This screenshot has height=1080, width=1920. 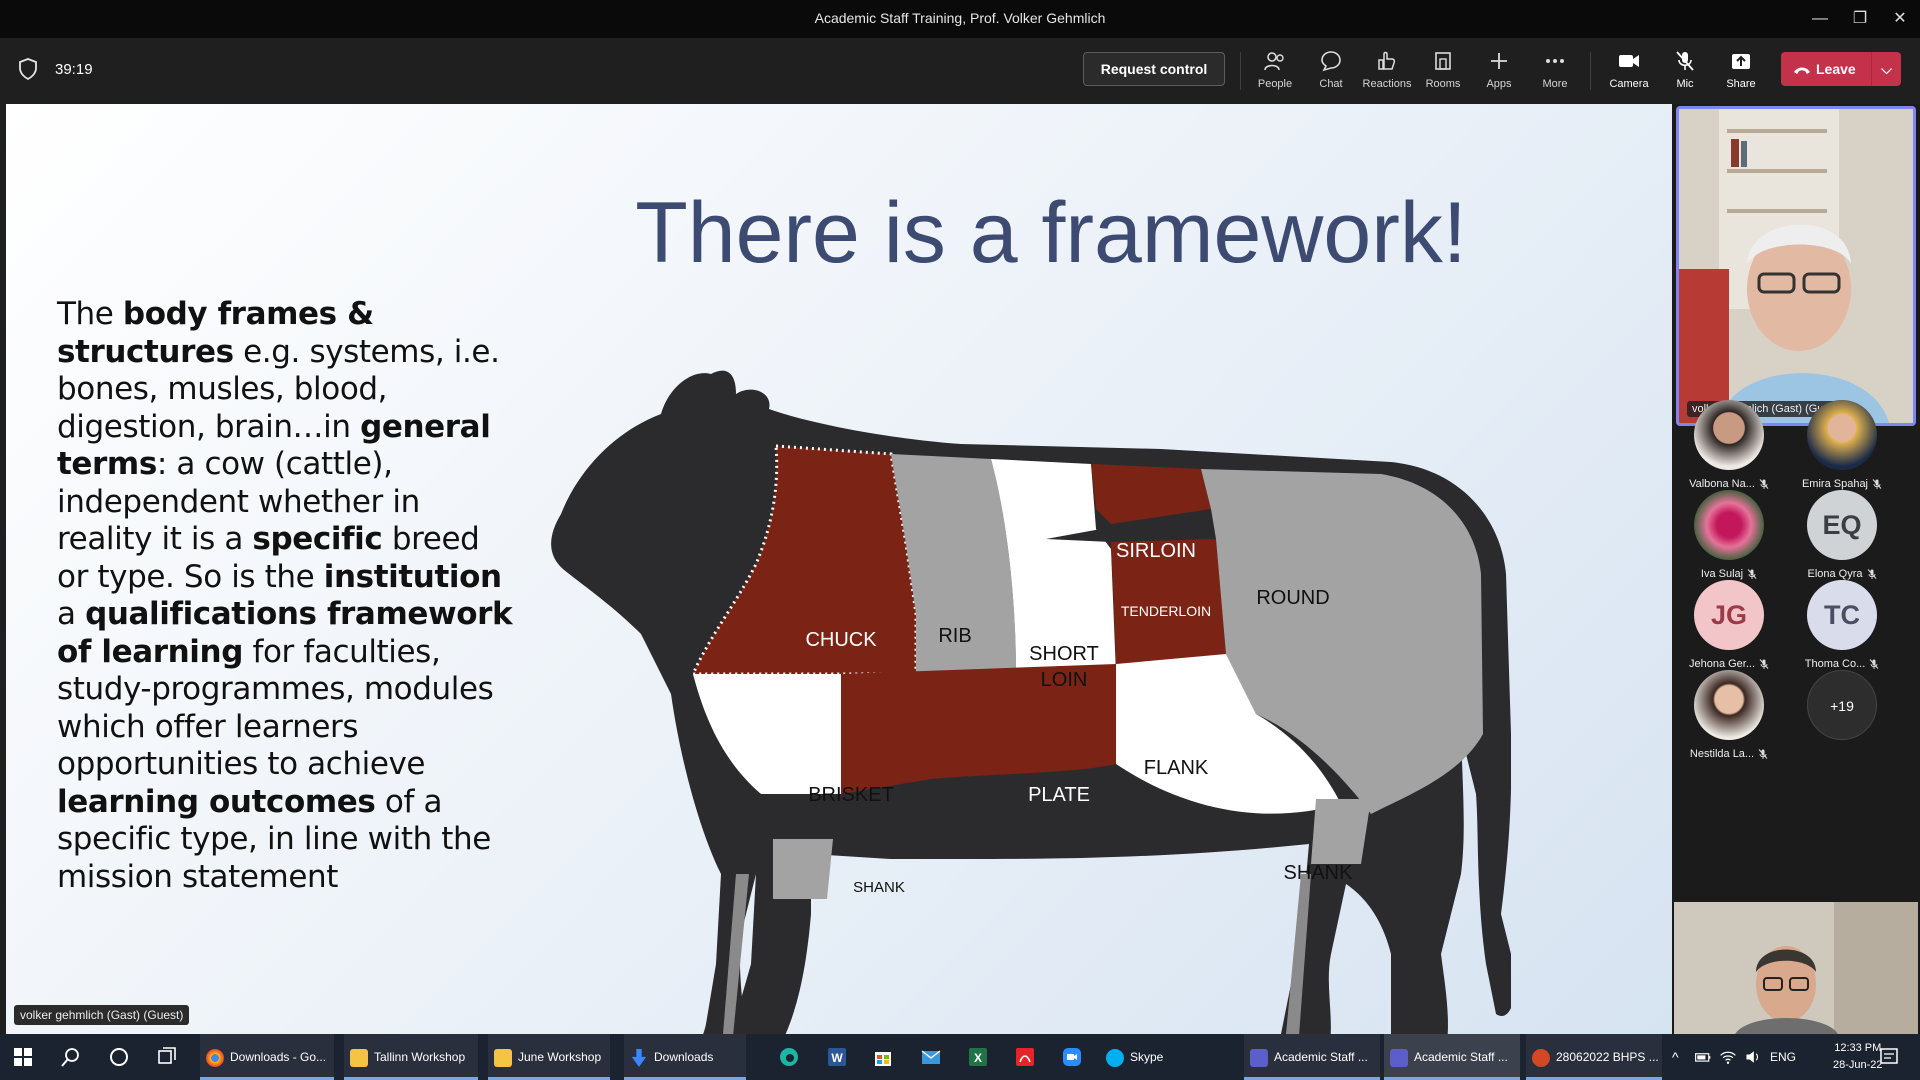 I want to click on toolbar-divider, so click(x=1240, y=71).